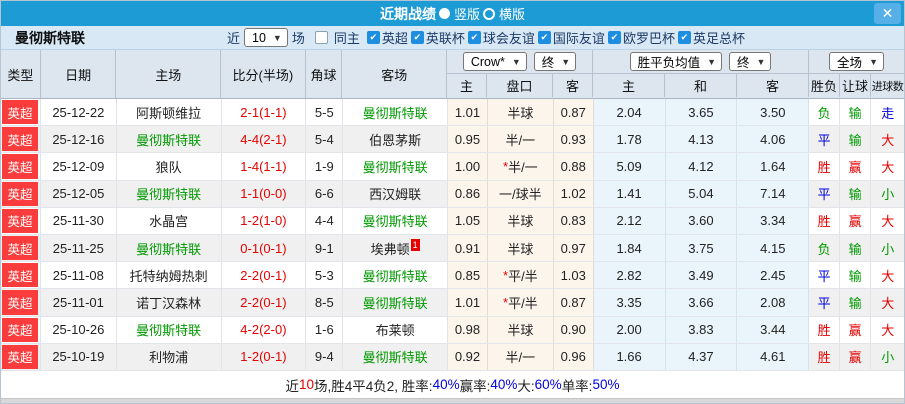  Describe the element at coordinates (887, 139) in the screenshot. I see `goals-result-cell: 大` at that location.